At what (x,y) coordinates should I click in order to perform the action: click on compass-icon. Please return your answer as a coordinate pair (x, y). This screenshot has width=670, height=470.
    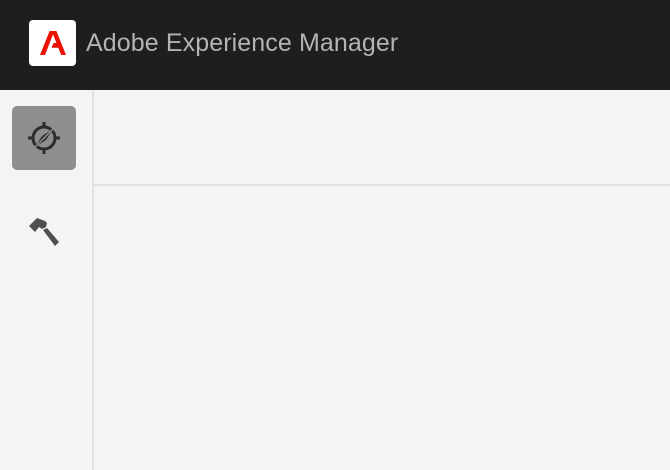
    Looking at the image, I should click on (44, 138).